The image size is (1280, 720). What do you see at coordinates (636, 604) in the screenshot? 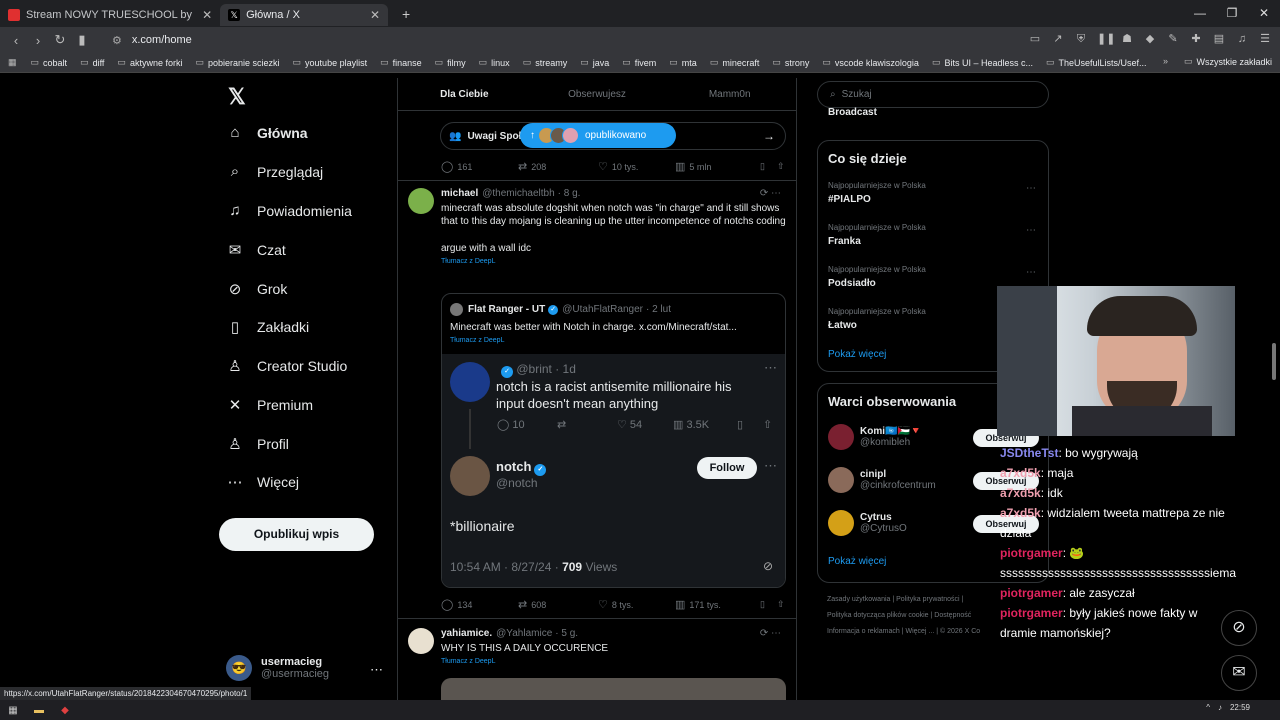
I see `like-button: ♡ 8 tys.` at bounding box center [636, 604].